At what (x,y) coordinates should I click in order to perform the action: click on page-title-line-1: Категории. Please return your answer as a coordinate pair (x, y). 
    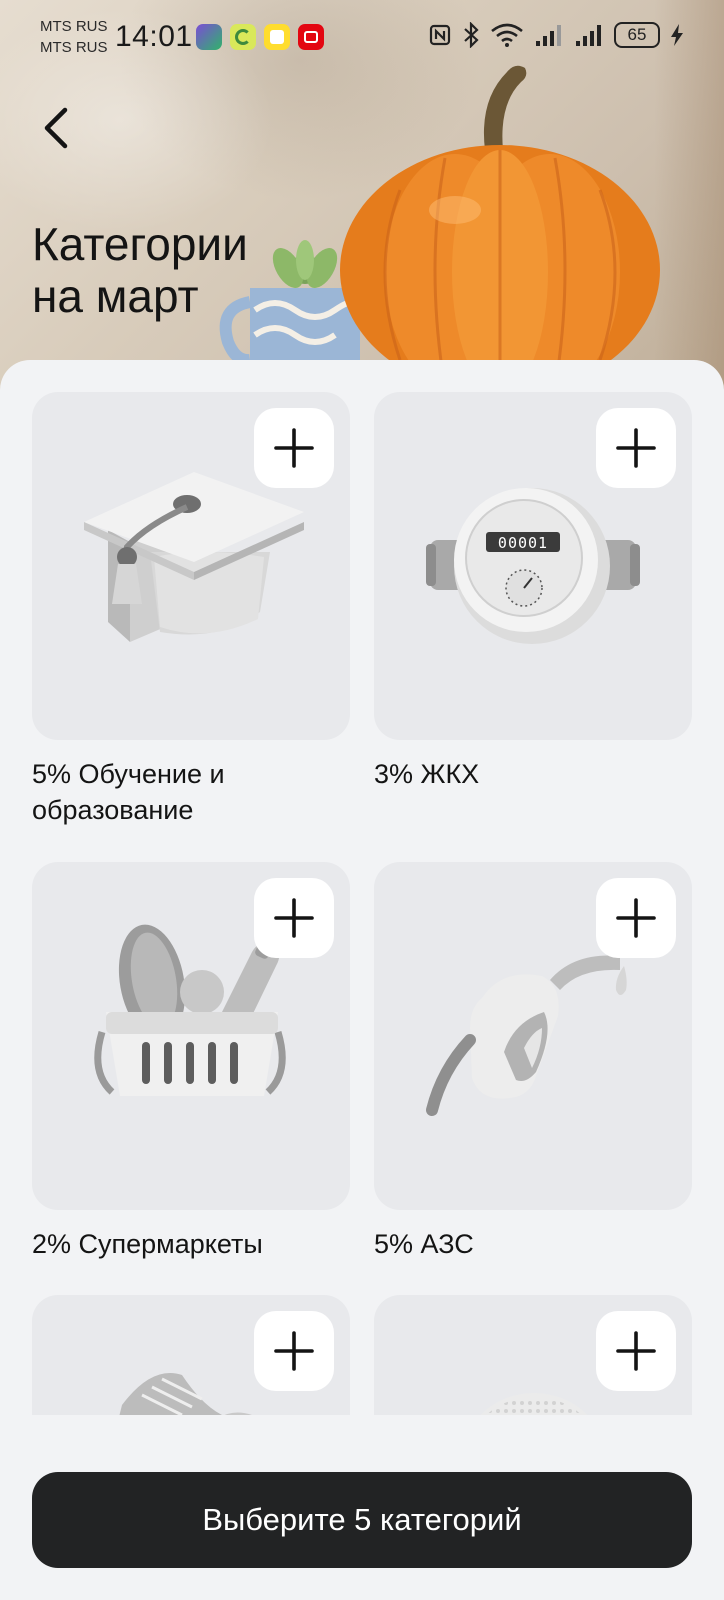
    Looking at the image, I should click on (140, 244).